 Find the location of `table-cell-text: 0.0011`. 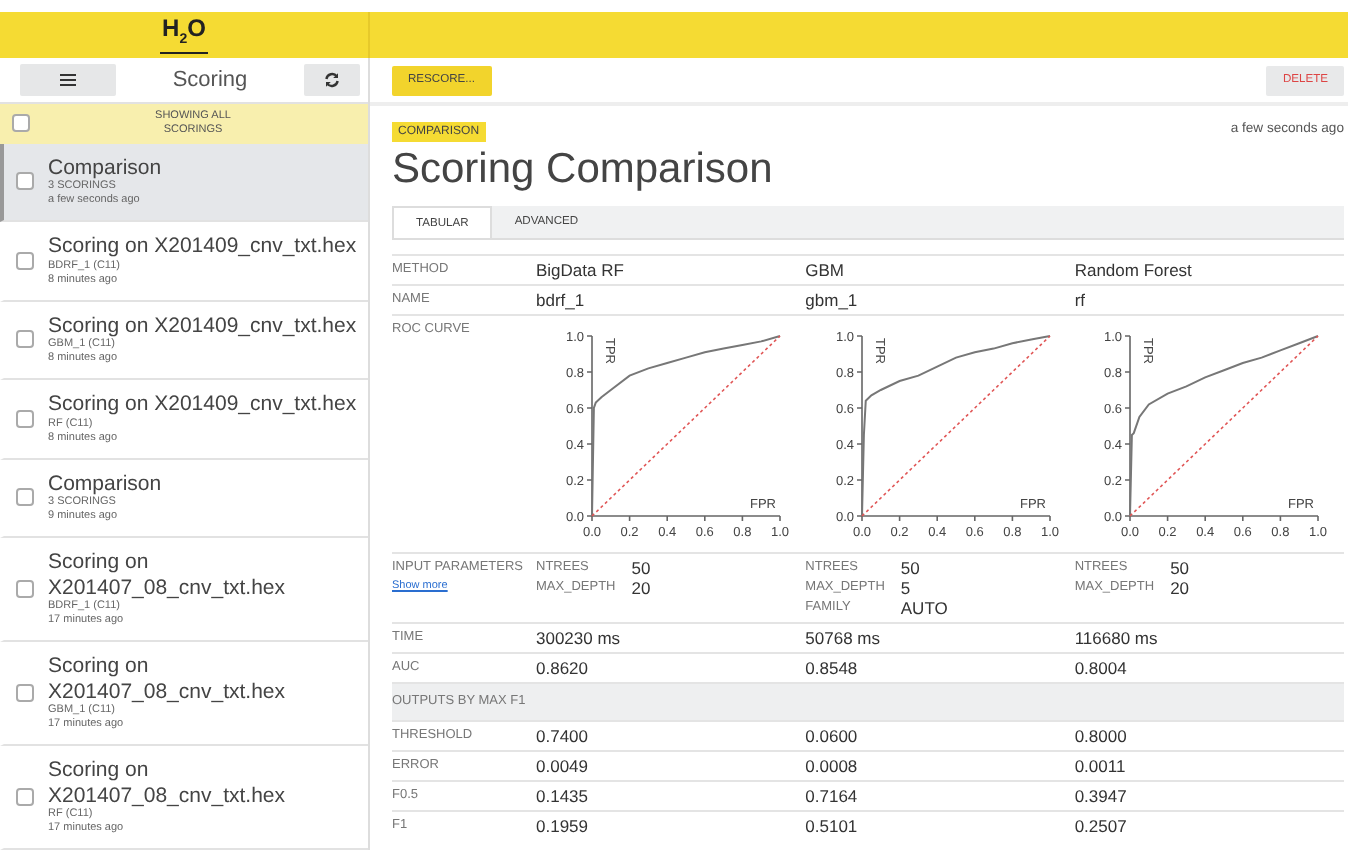

table-cell-text: 0.0011 is located at coordinates (1101, 766).